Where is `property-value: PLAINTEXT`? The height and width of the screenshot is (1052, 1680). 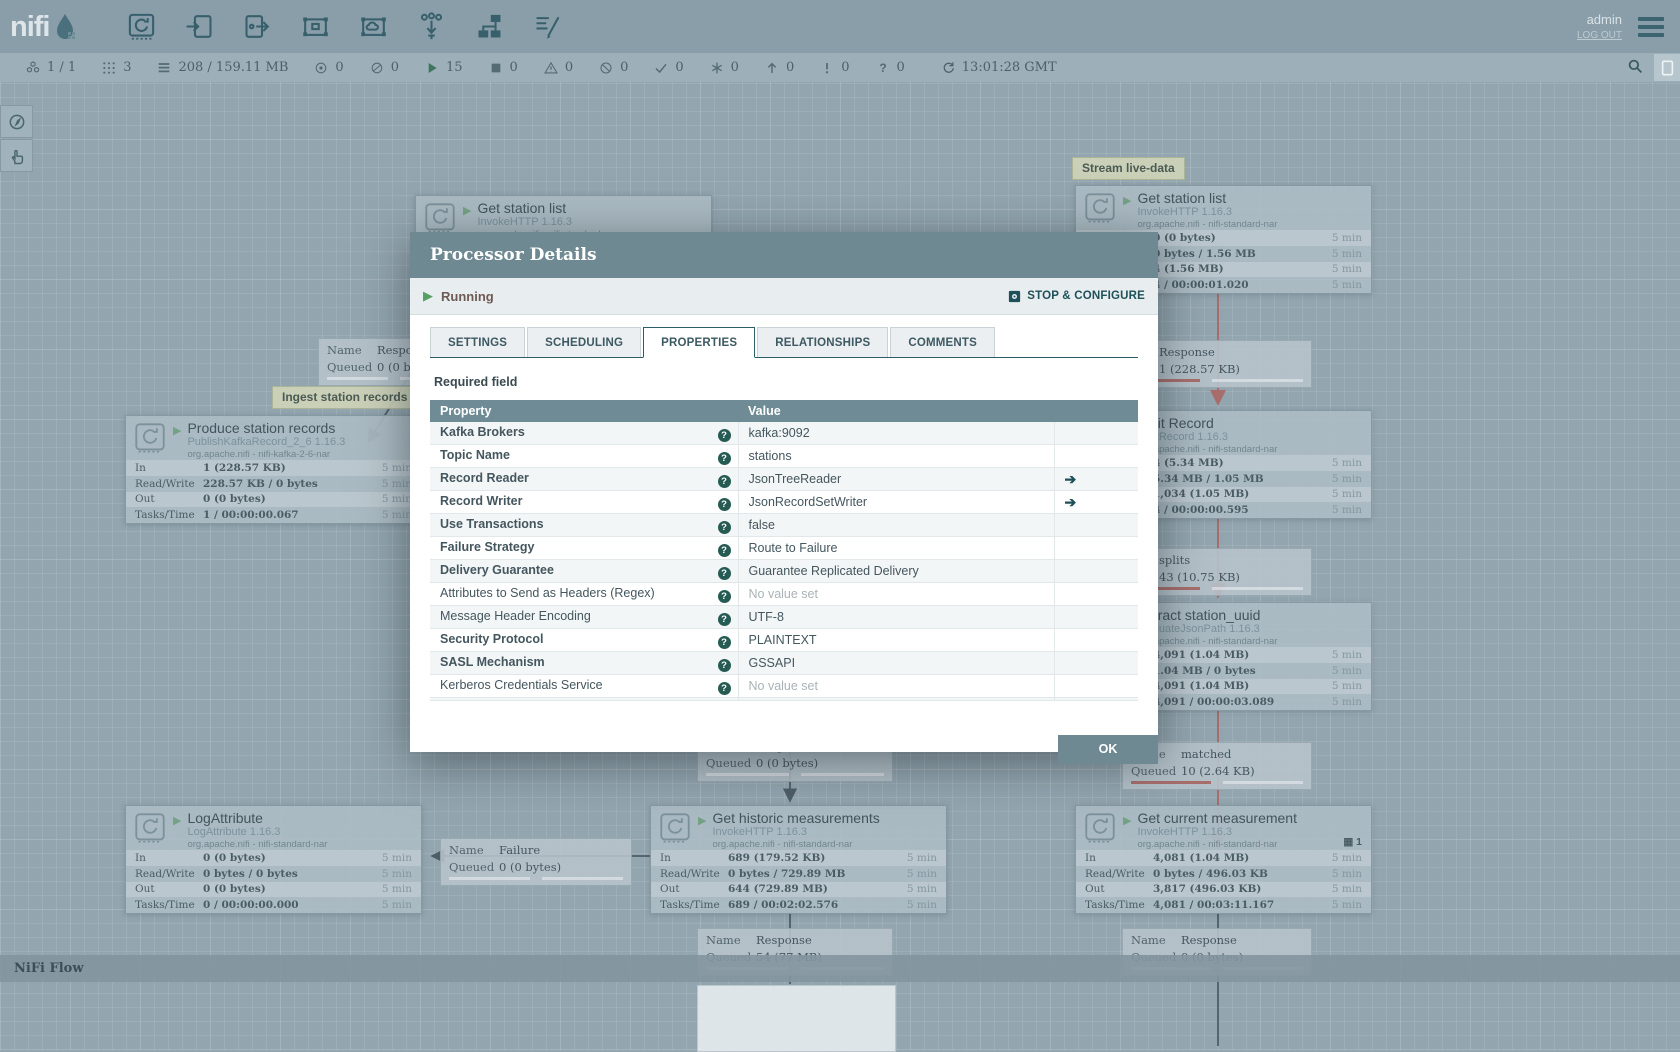
property-value: PLAINTEXT is located at coordinates (783, 640).